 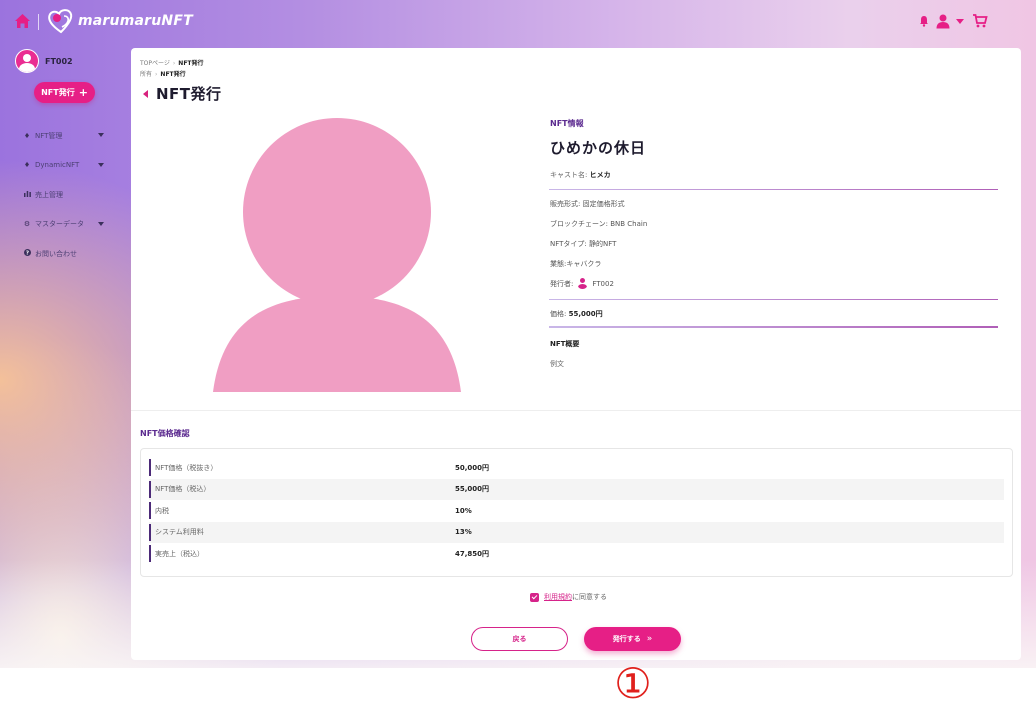 I want to click on nft-info-heading: NFT情報, so click(x=567, y=123).